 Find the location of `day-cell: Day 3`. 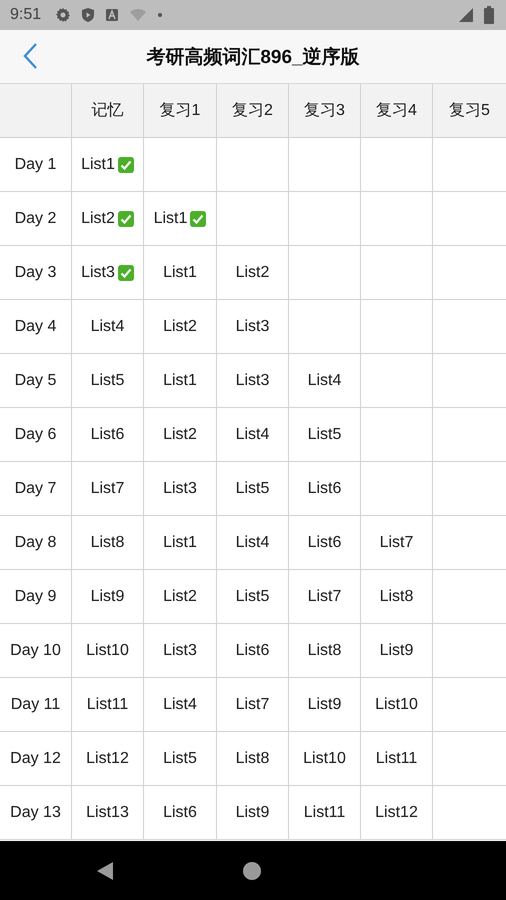

day-cell: Day 3 is located at coordinates (36, 272).